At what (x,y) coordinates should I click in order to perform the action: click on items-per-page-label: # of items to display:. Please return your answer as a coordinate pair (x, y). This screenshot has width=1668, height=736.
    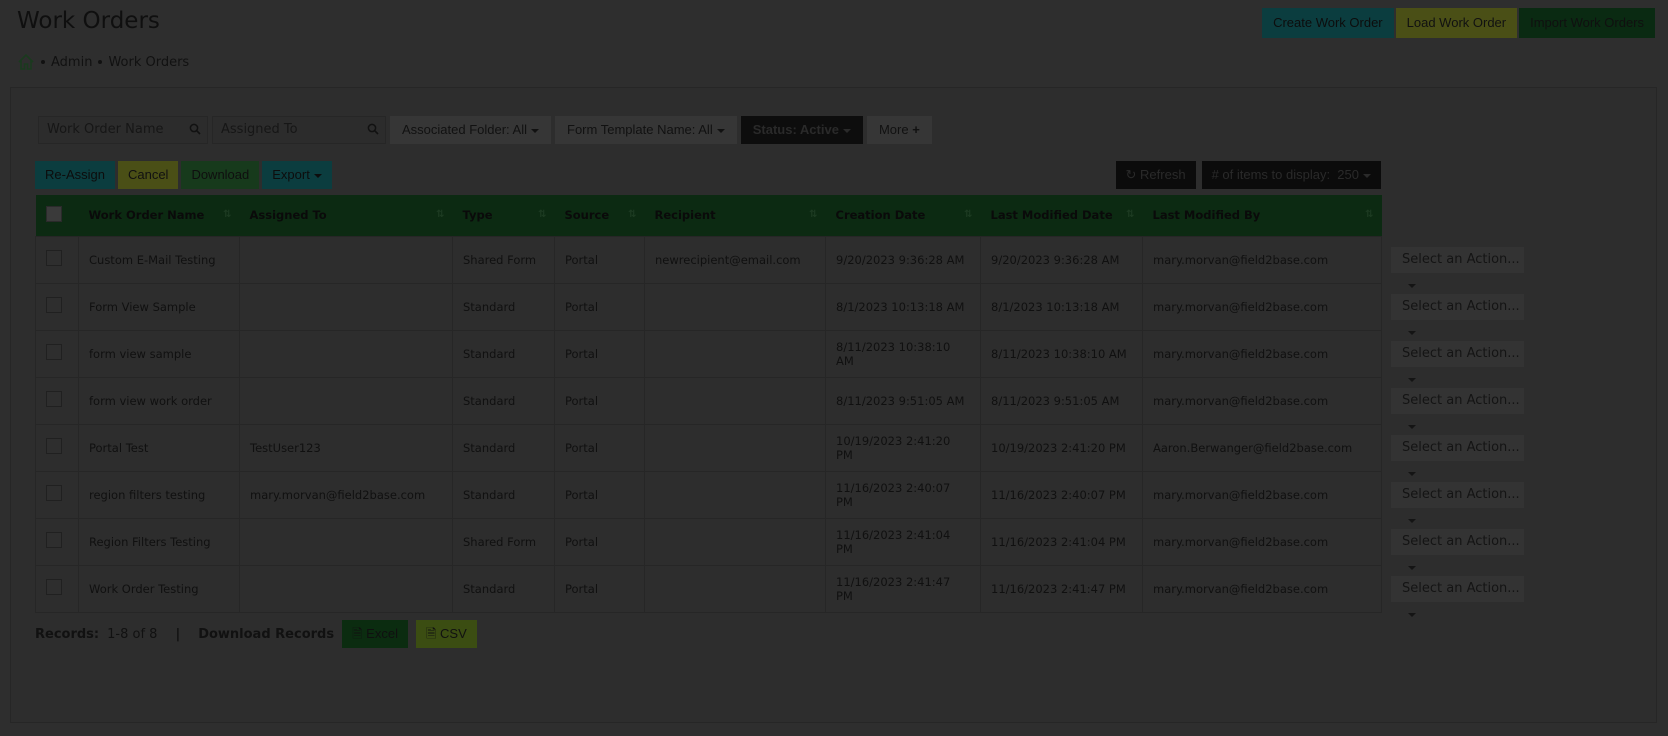
    Looking at the image, I should click on (1271, 174).